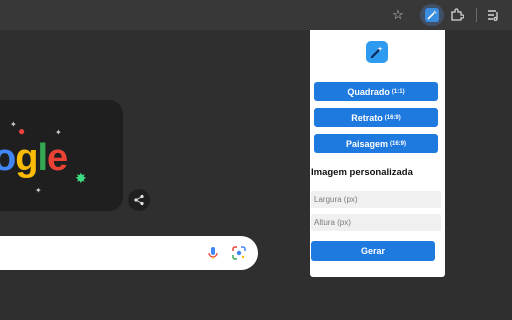 The width and height of the screenshot is (512, 320). What do you see at coordinates (213, 253) in the screenshot?
I see `microphone-icon` at bounding box center [213, 253].